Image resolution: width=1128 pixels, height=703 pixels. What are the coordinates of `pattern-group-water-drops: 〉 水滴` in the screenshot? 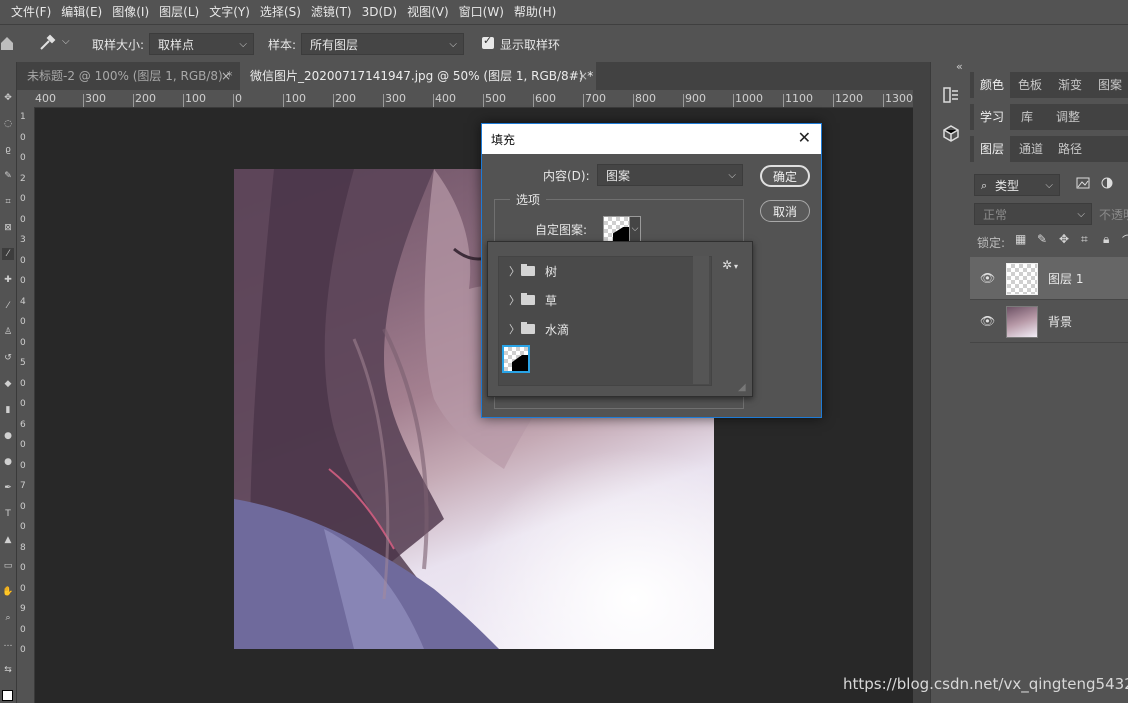 It's located at (596, 329).